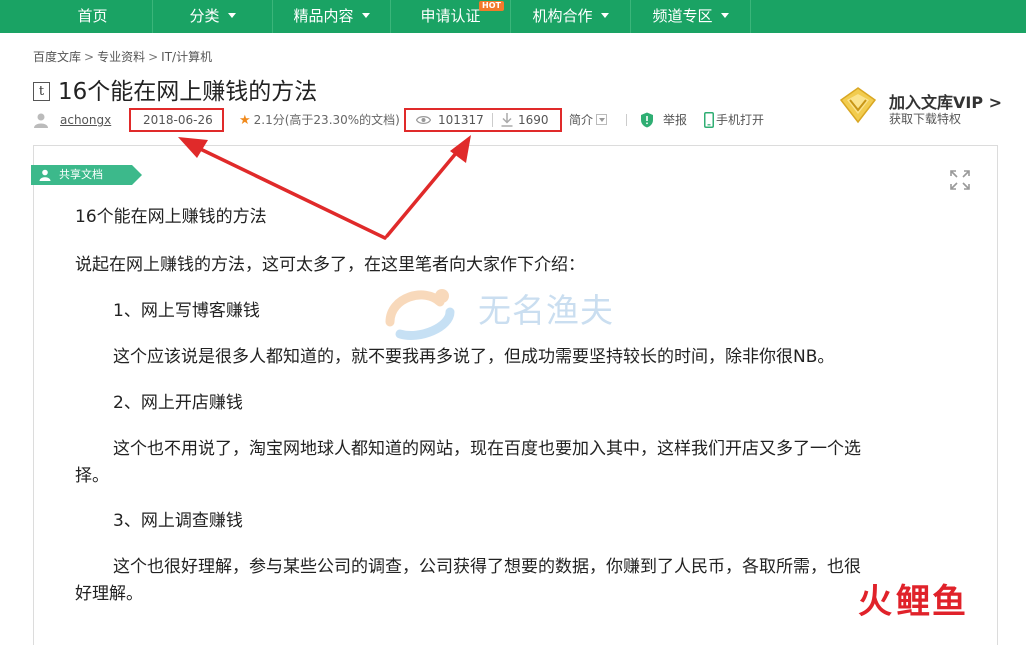 Image resolution: width=1026 pixels, height=645 pixels. Describe the element at coordinates (178, 403) in the screenshot. I see `content-item-title: 2、网上开店赚钱` at that location.